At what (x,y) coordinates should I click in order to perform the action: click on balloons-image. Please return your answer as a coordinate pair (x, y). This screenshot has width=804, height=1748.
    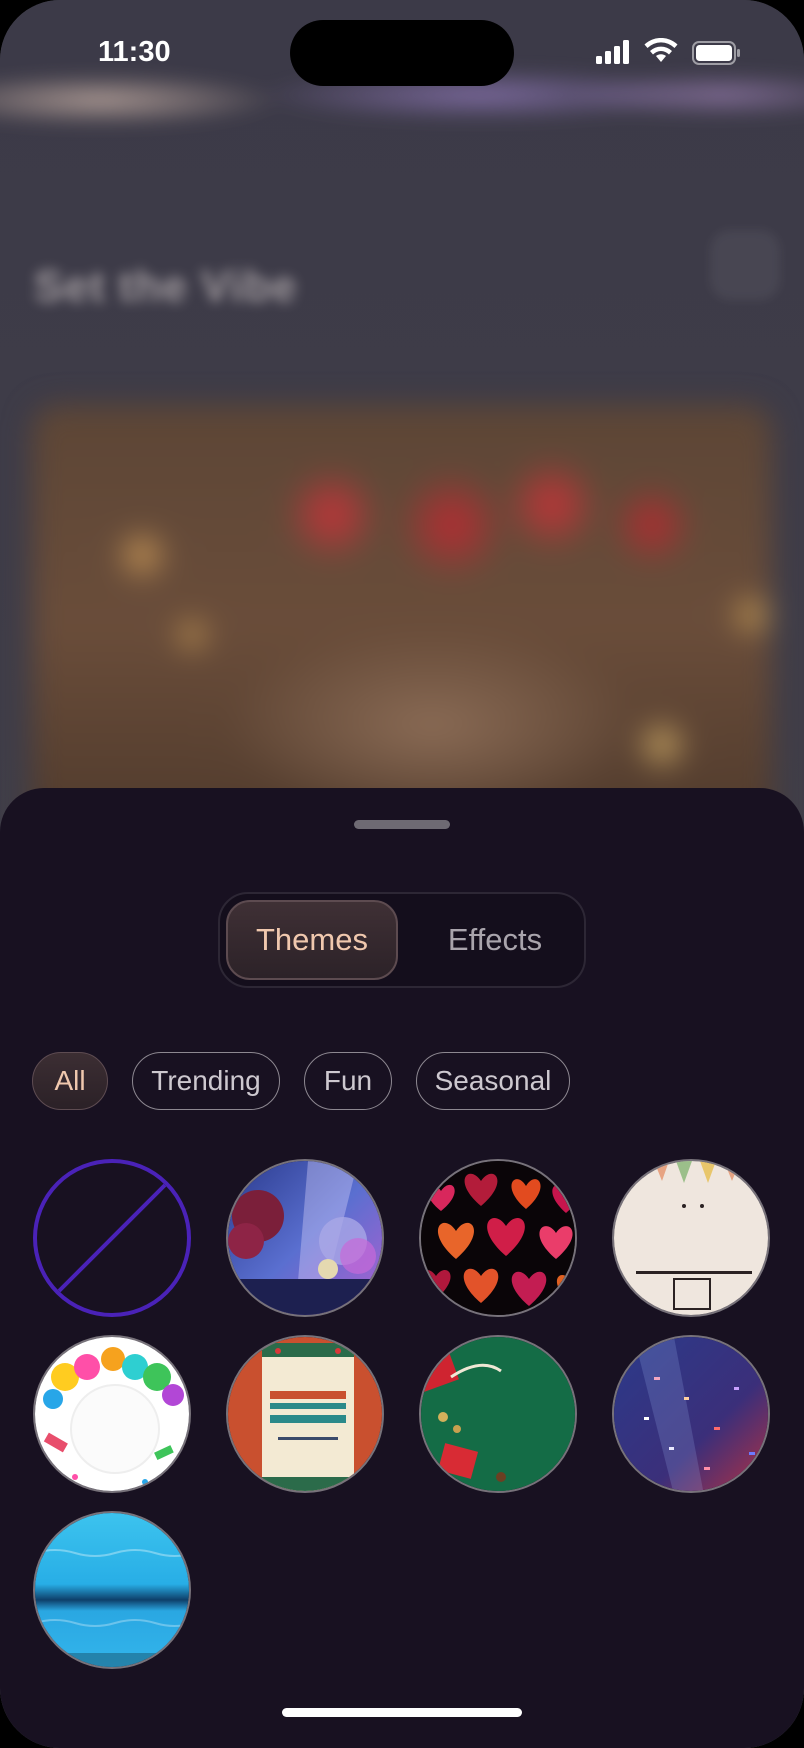
    Looking at the image, I should click on (112, 1414).